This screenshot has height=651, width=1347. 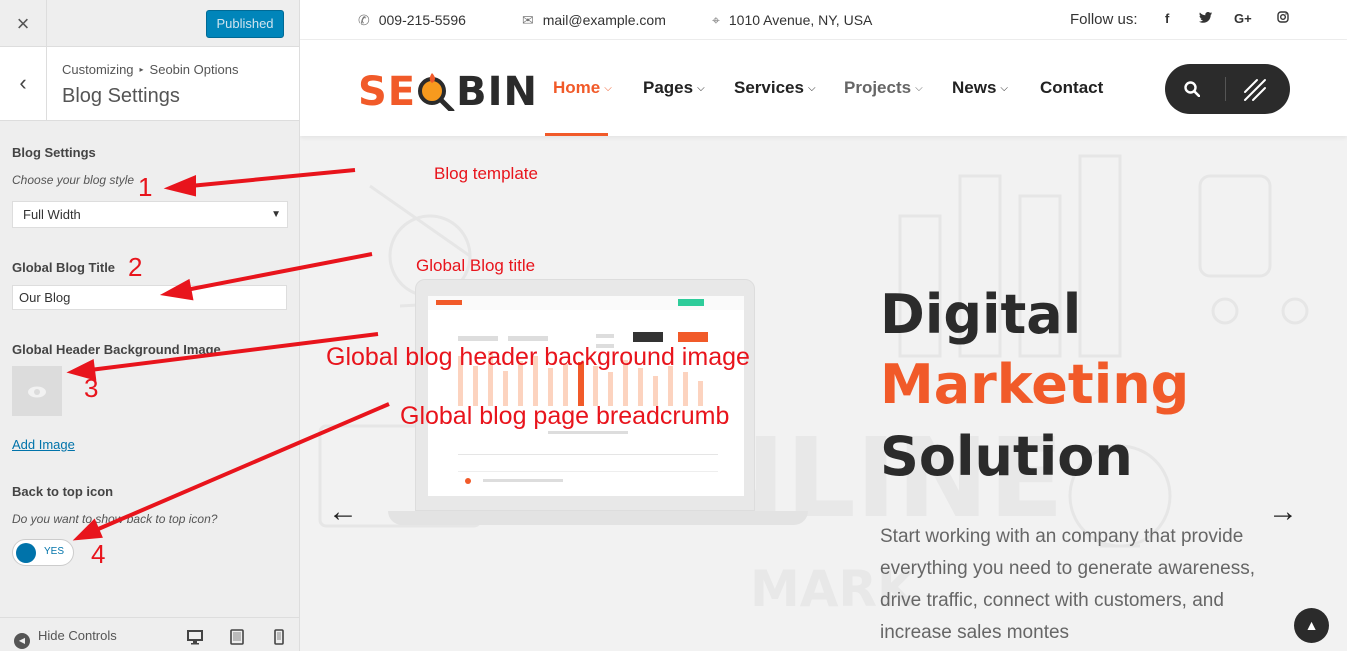 I want to click on instagram-glyph, so click(x=1283, y=17).